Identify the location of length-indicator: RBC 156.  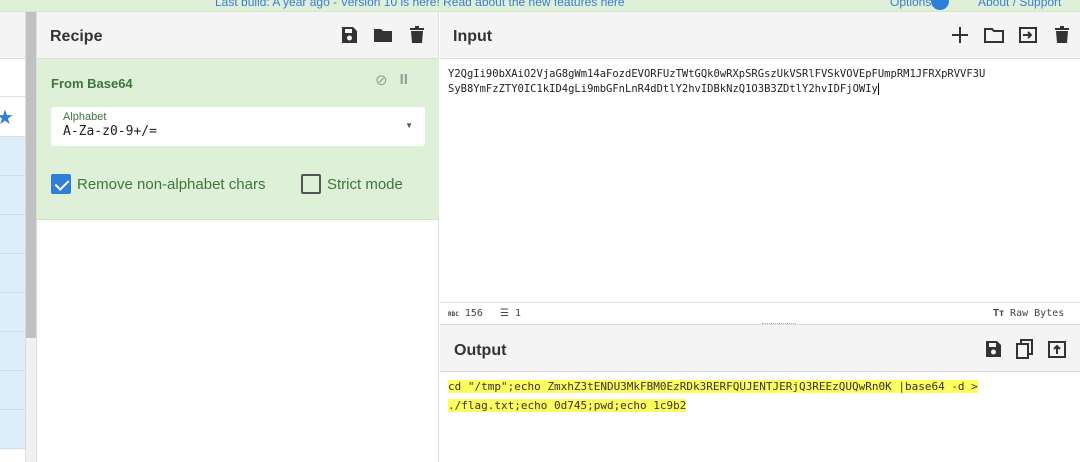
(465, 313).